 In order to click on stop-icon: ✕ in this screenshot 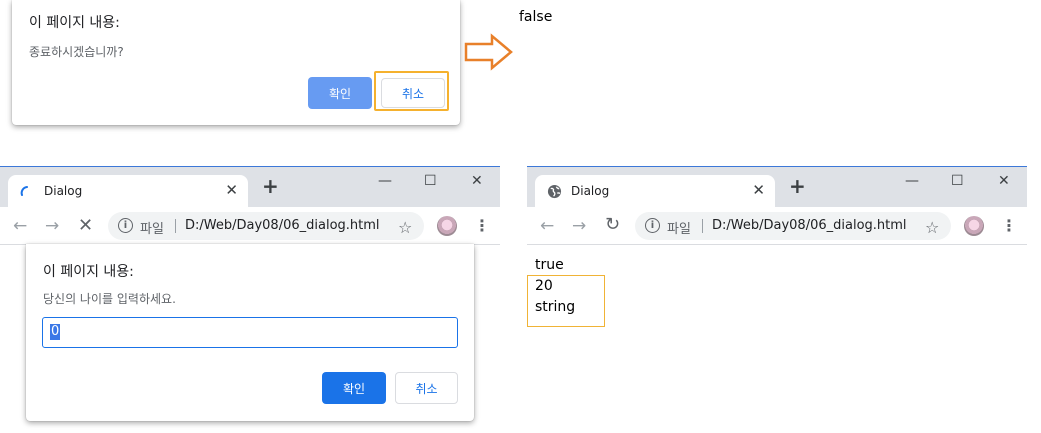, I will do `click(85, 225)`.